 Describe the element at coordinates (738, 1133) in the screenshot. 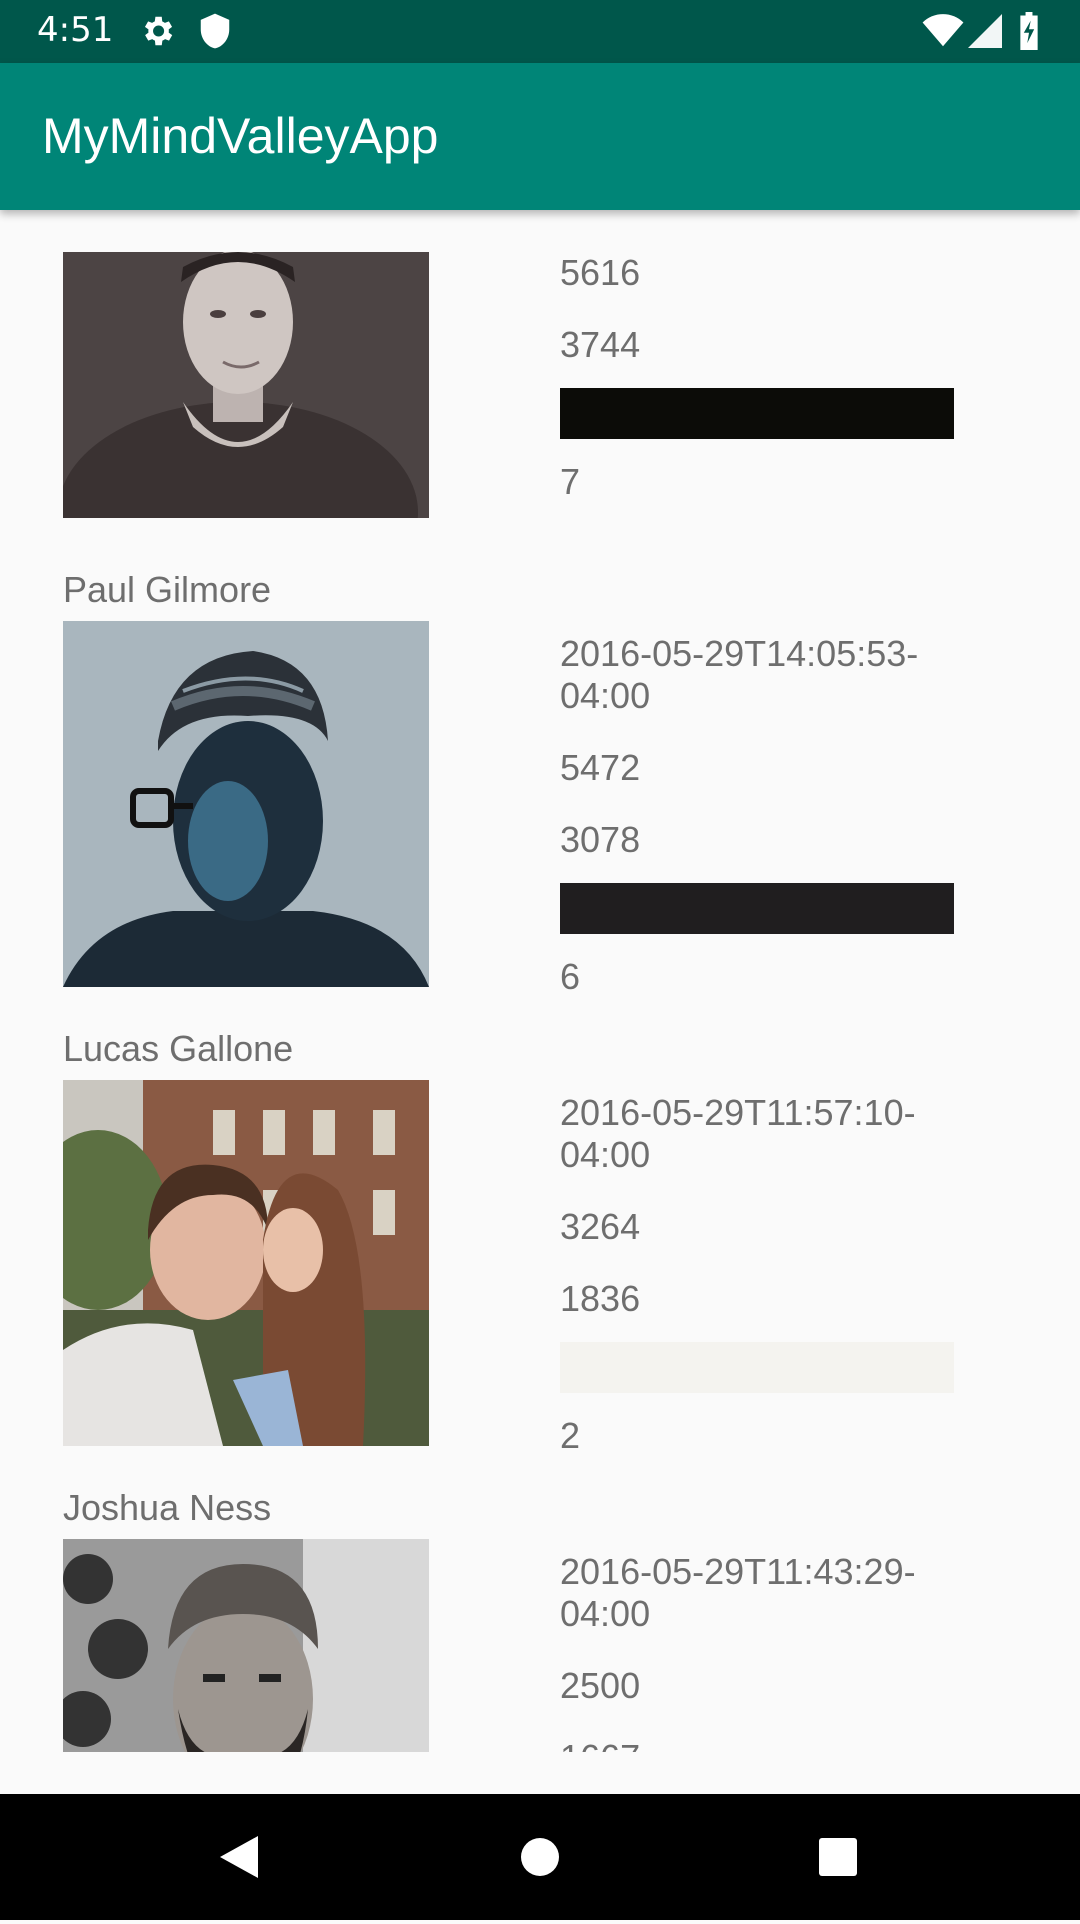

I see `photo-date: 2016-05-29T11:57:10-04:00` at that location.